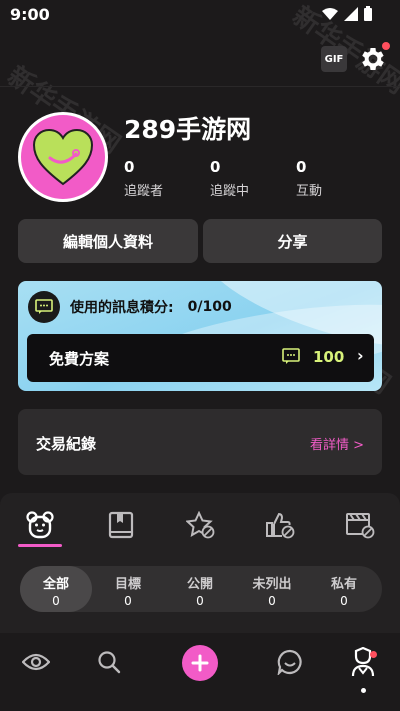 This screenshot has height=711, width=400. I want to click on filter-private: 私有 0, so click(344, 589).